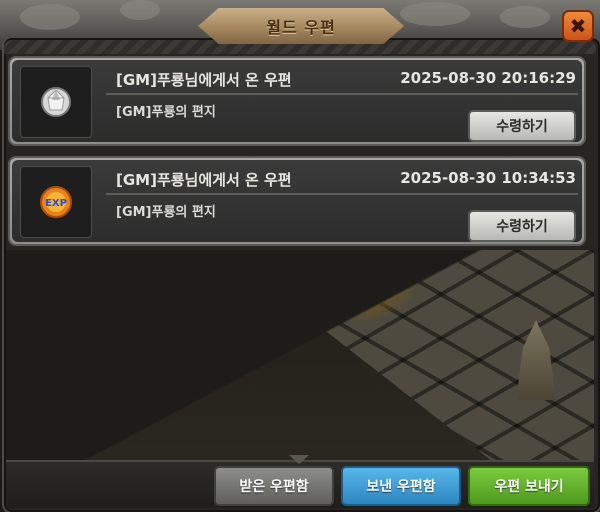  I want to click on close-icon: ✖, so click(578, 26).